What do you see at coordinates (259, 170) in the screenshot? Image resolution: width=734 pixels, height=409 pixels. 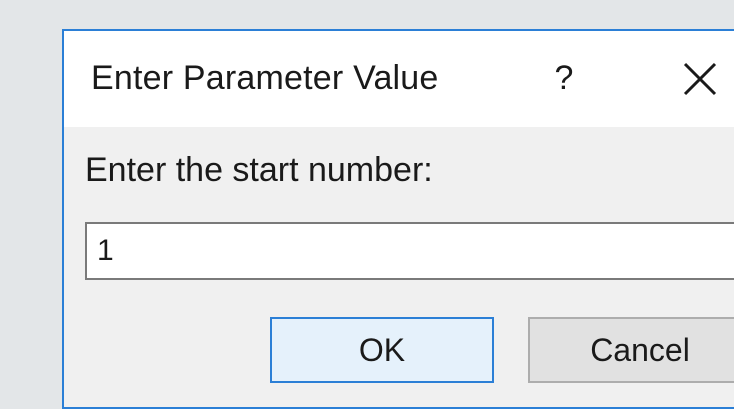 I see `prompt-label: Enter the start number:` at bounding box center [259, 170].